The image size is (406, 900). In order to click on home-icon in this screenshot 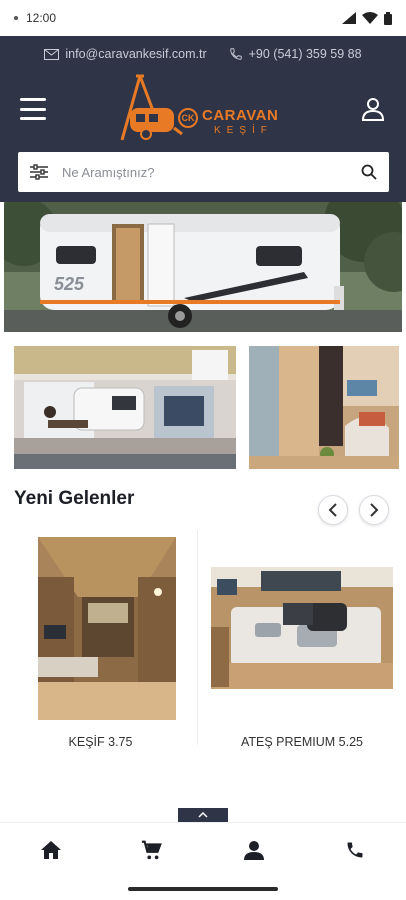, I will do `click(50, 849)`.